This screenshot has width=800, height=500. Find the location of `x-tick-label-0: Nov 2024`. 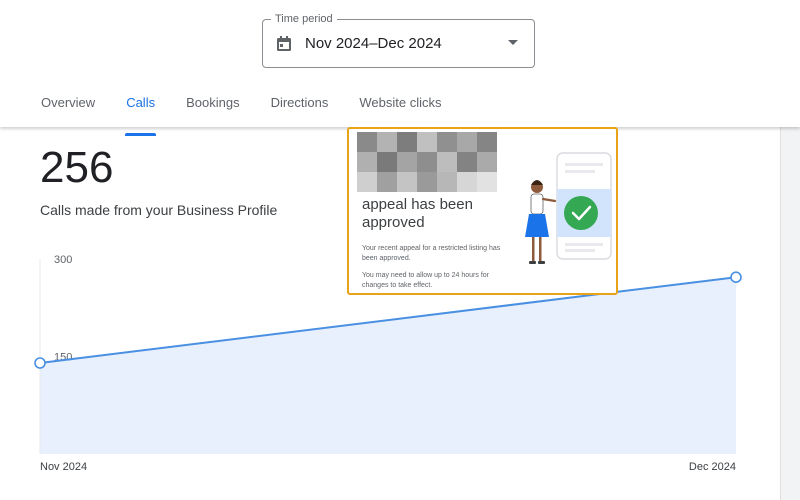

x-tick-label-0: Nov 2024 is located at coordinates (63, 467).